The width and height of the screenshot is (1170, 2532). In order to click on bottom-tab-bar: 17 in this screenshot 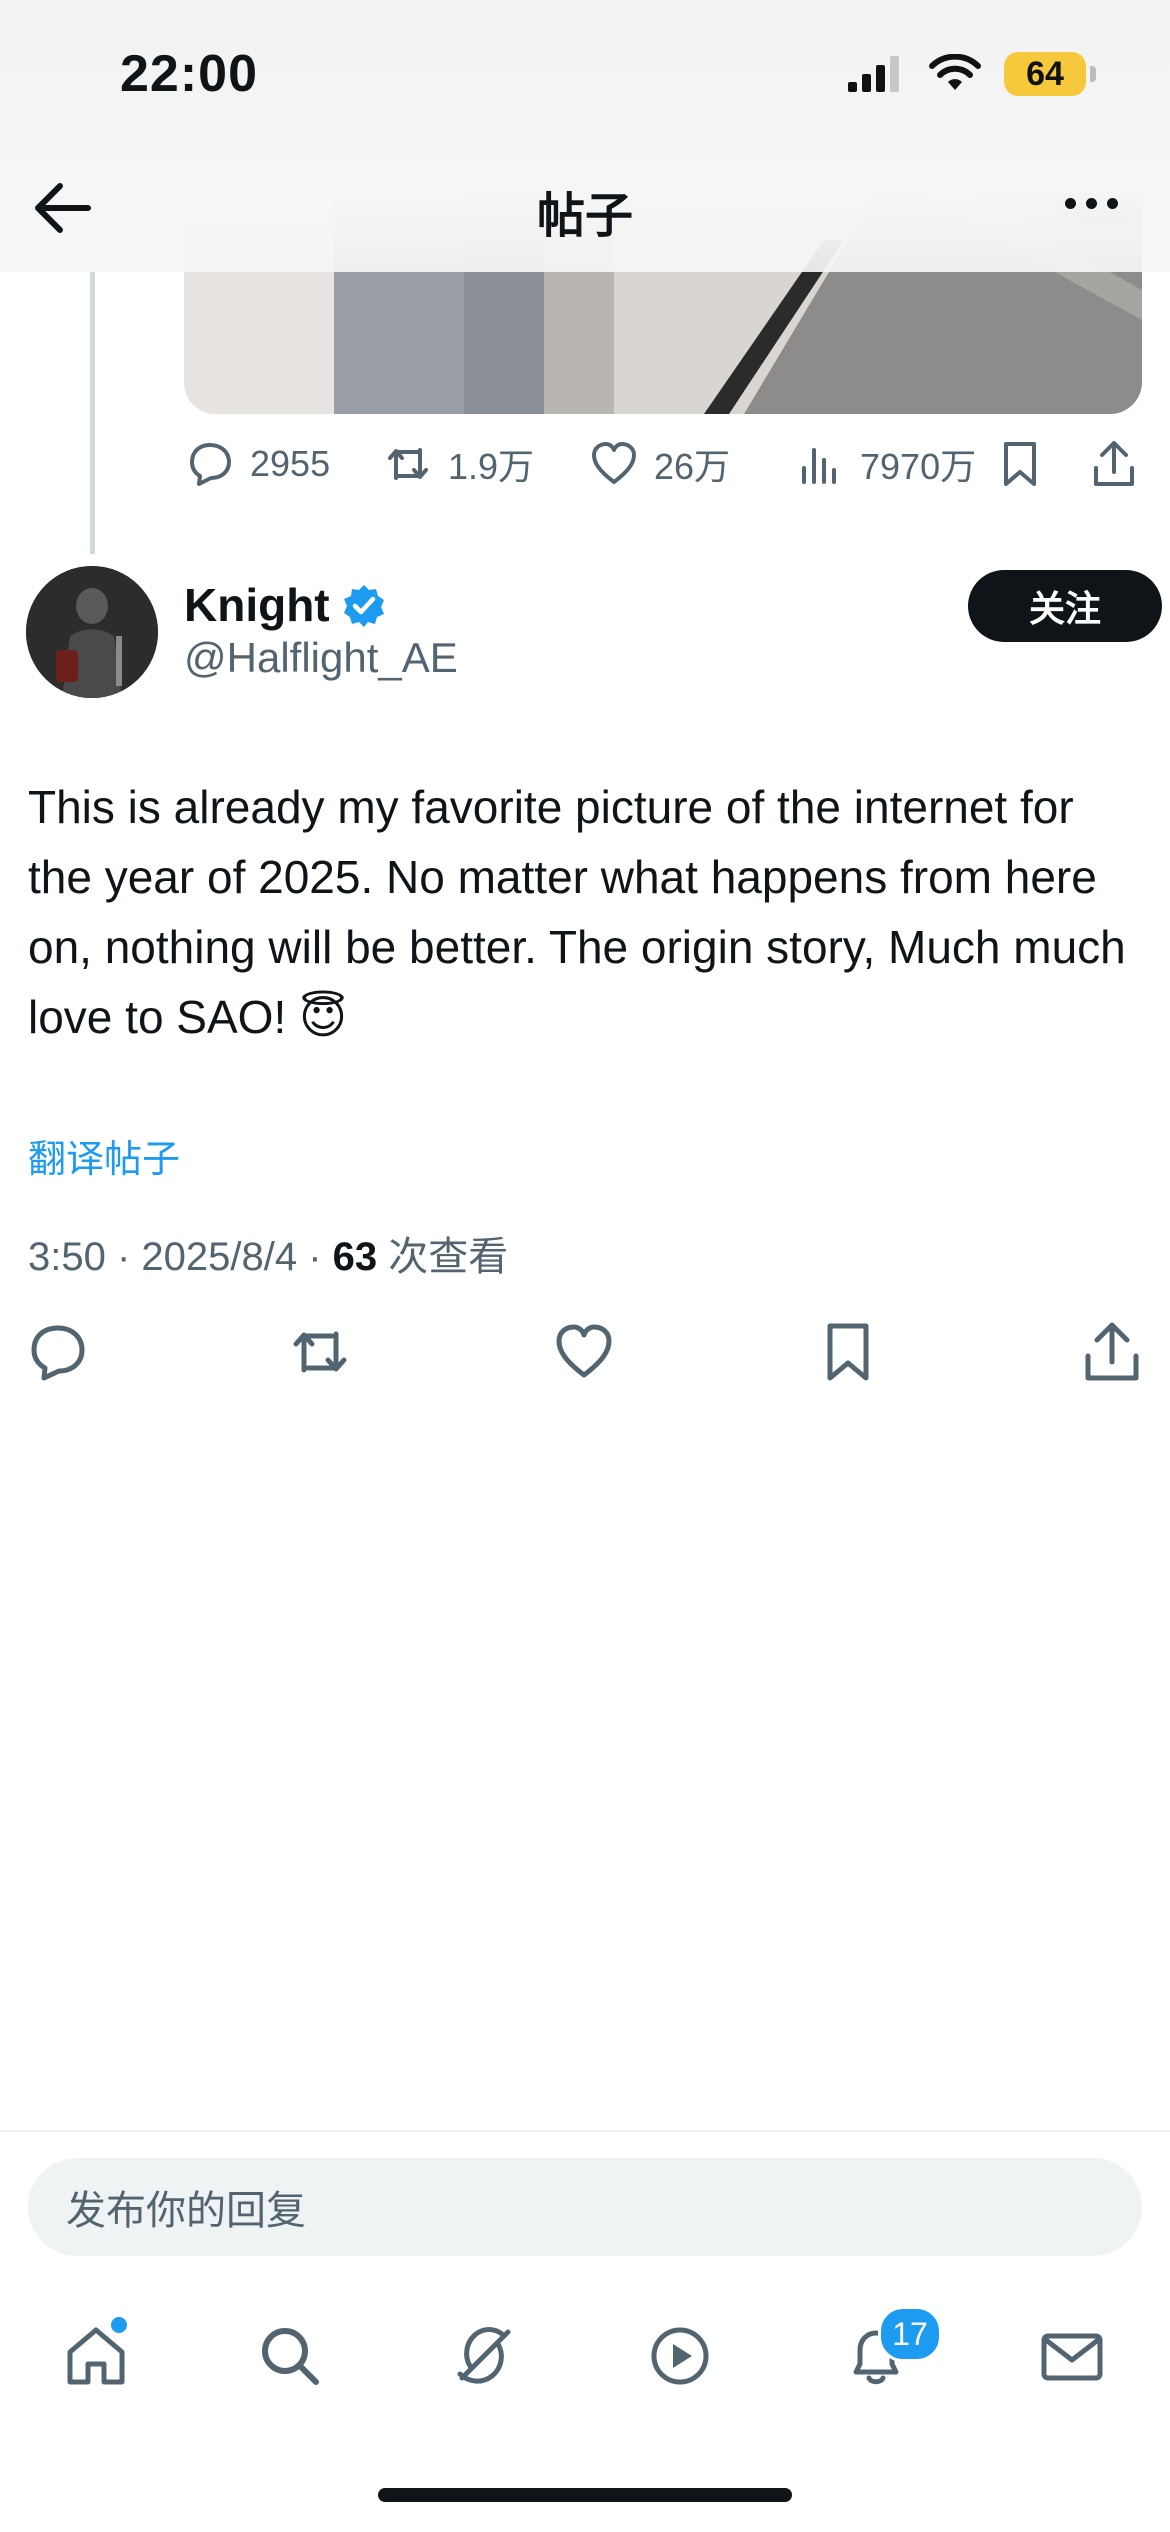, I will do `click(585, 2355)`.